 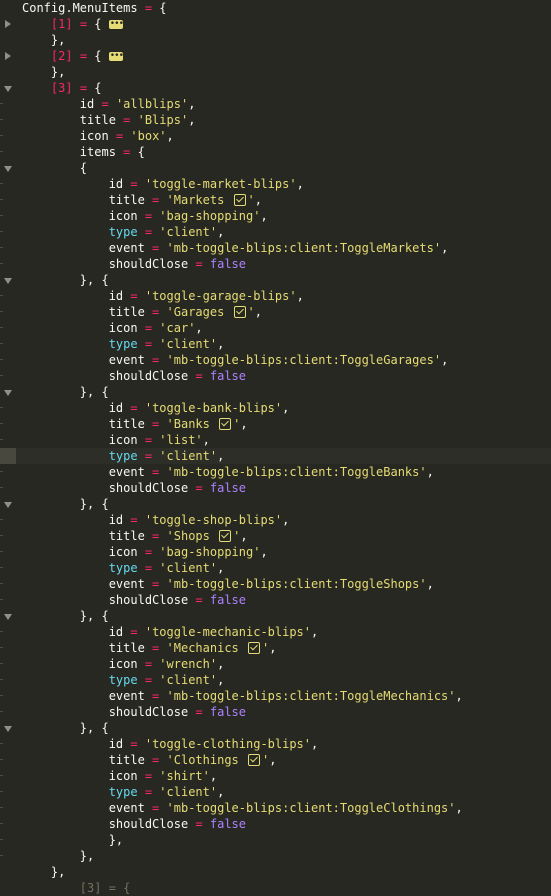 I want to click on code-line: icon = 'wrench',, so click(x=275, y=664).